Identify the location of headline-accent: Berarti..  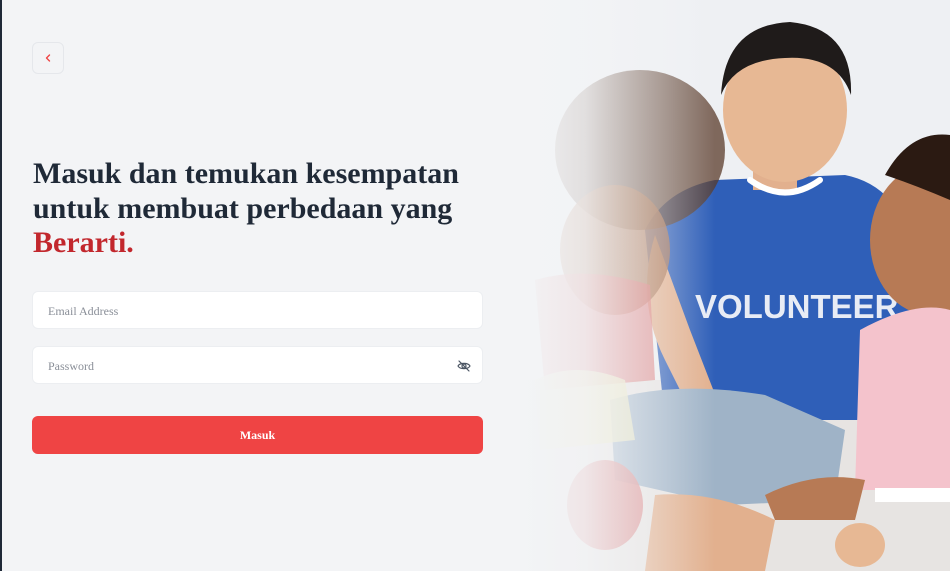
(83, 242).